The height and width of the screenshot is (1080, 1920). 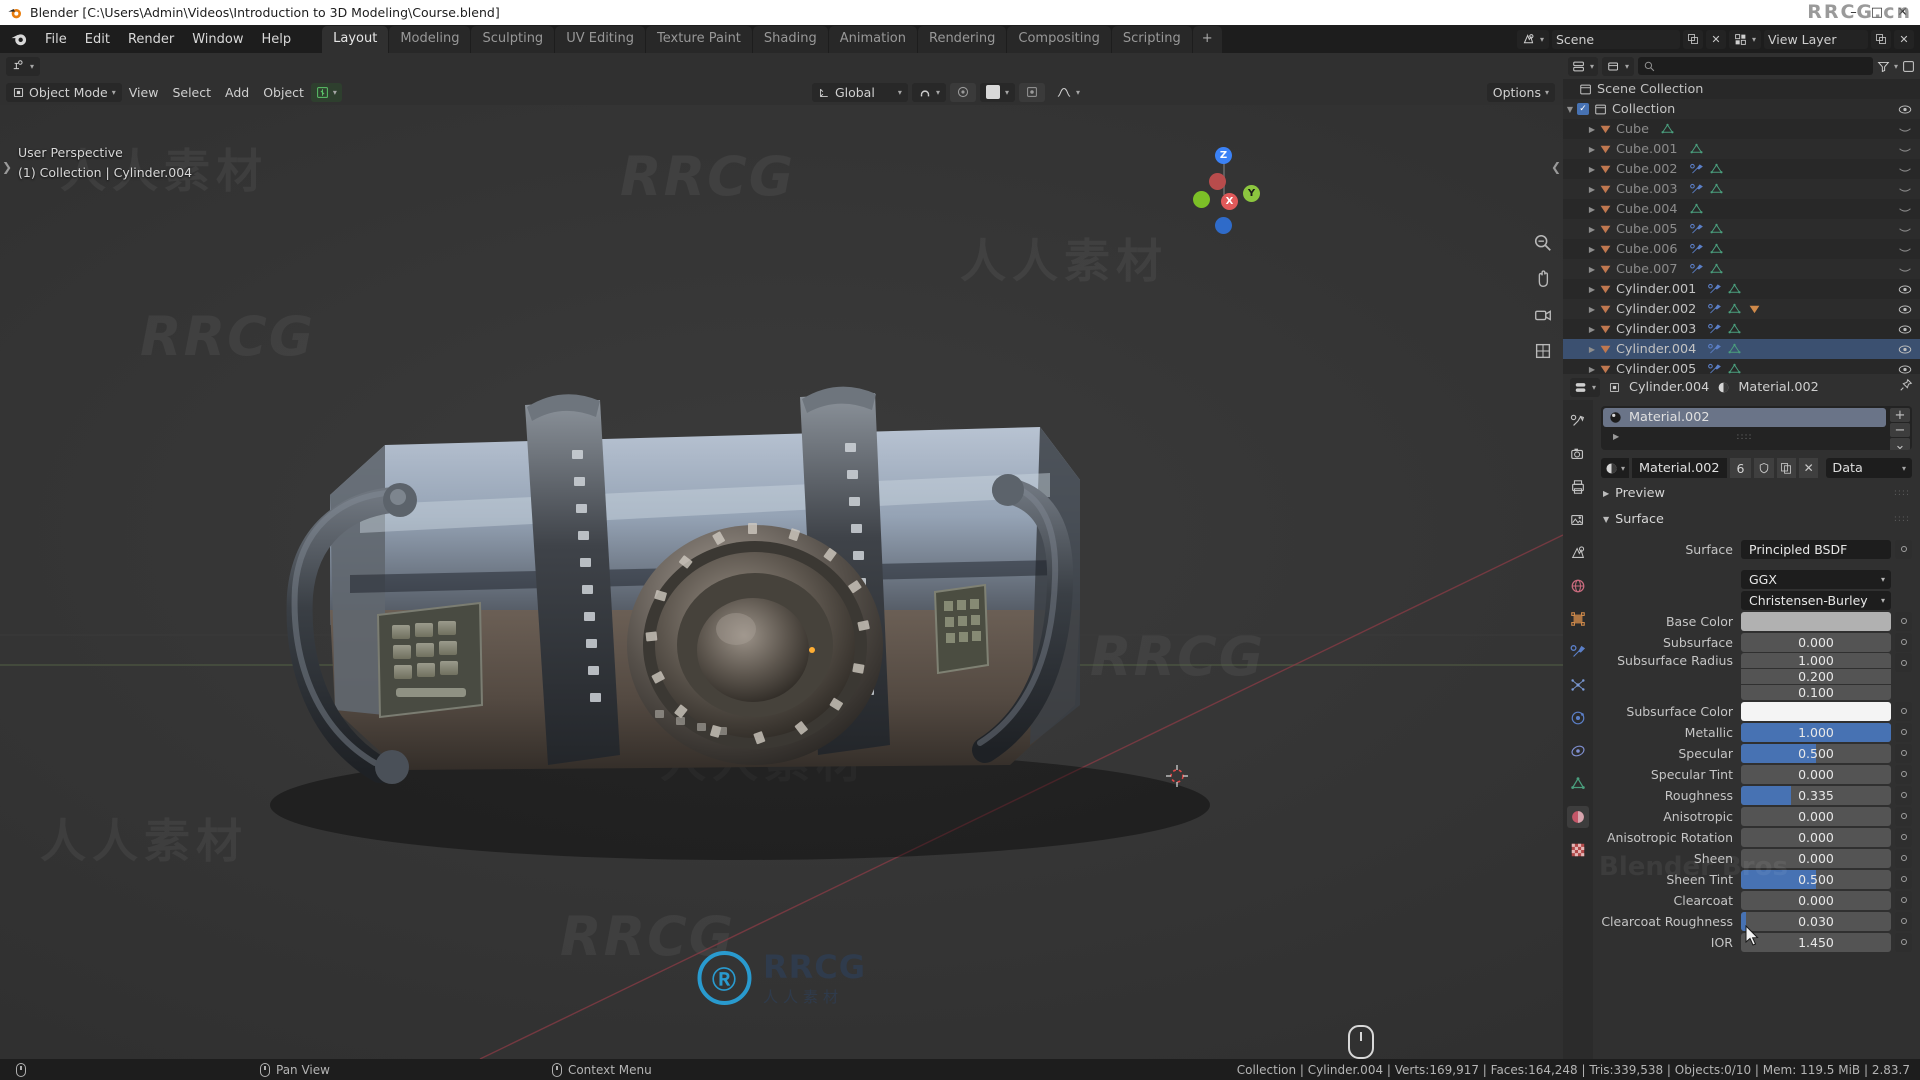 What do you see at coordinates (1816, 676) in the screenshot?
I see `property-value-field: 0.200` at bounding box center [1816, 676].